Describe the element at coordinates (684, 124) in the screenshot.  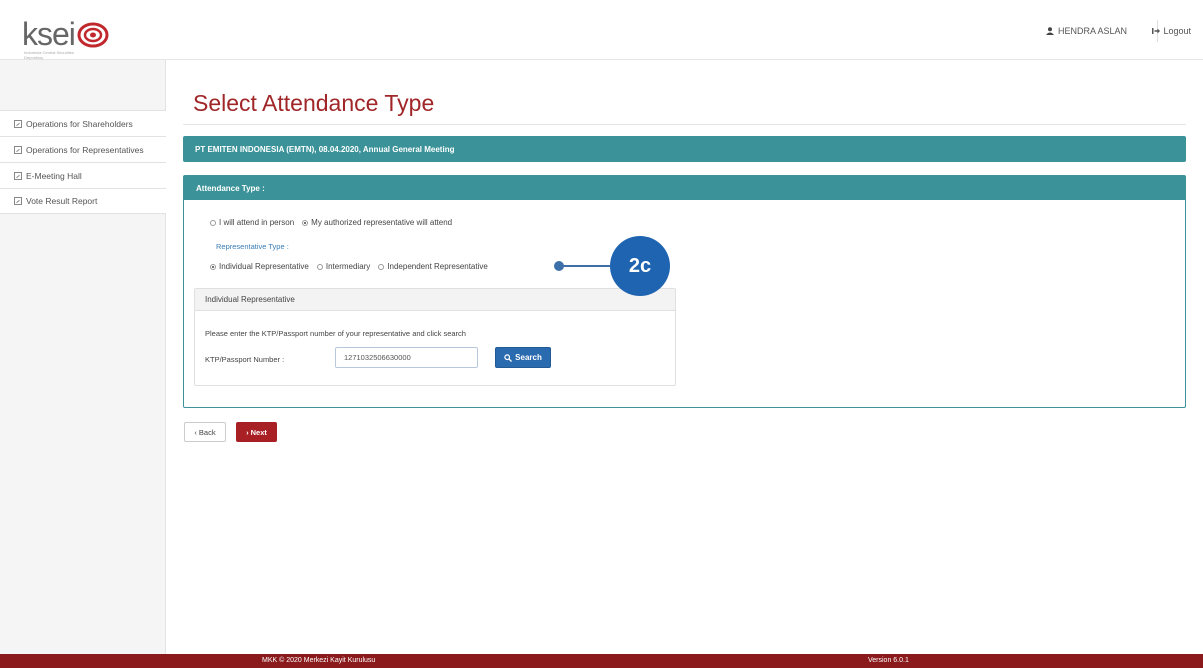
I see `title-divider` at that location.